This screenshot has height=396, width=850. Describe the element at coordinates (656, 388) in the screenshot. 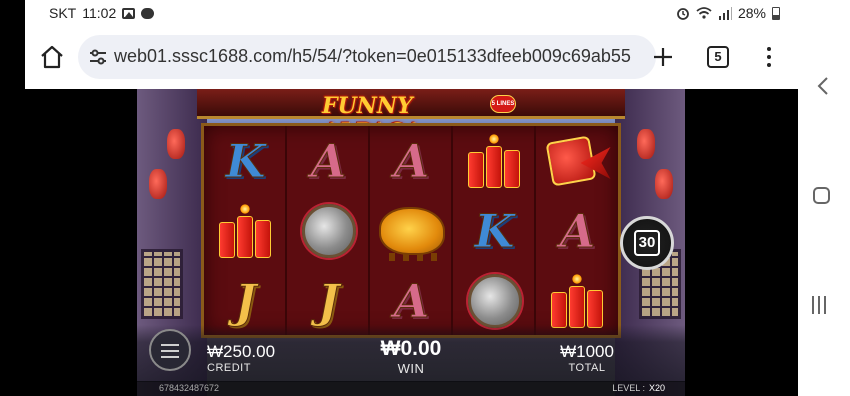

I see `level-value: X20` at that location.